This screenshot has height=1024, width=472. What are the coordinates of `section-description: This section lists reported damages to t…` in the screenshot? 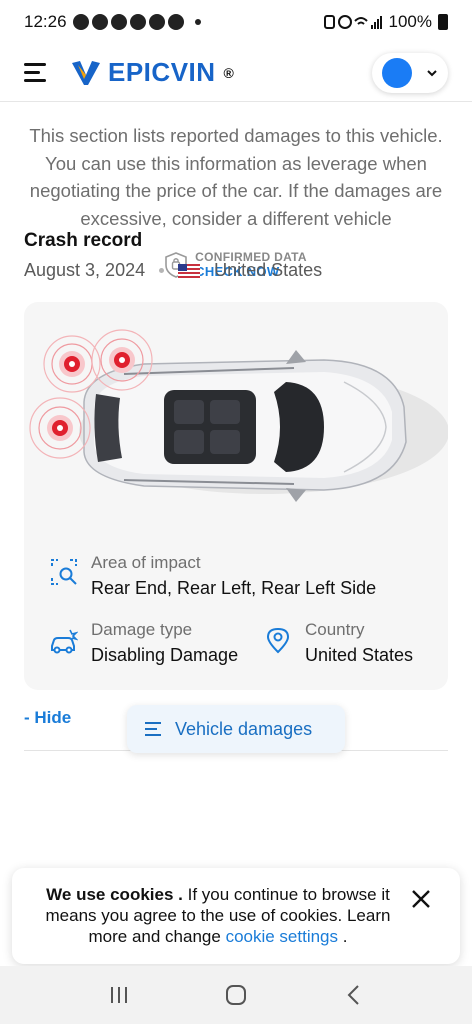 It's located at (236, 177).